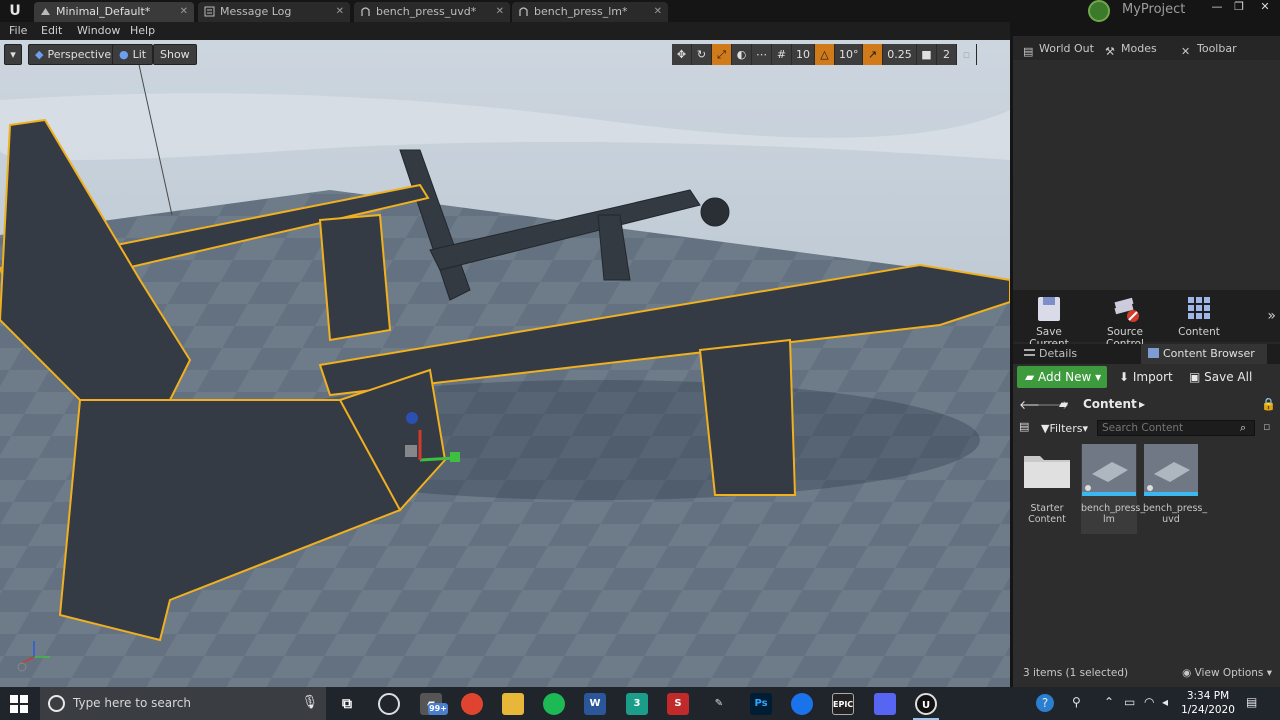  I want to click on scale-snap-value: 0.25, so click(900, 54).